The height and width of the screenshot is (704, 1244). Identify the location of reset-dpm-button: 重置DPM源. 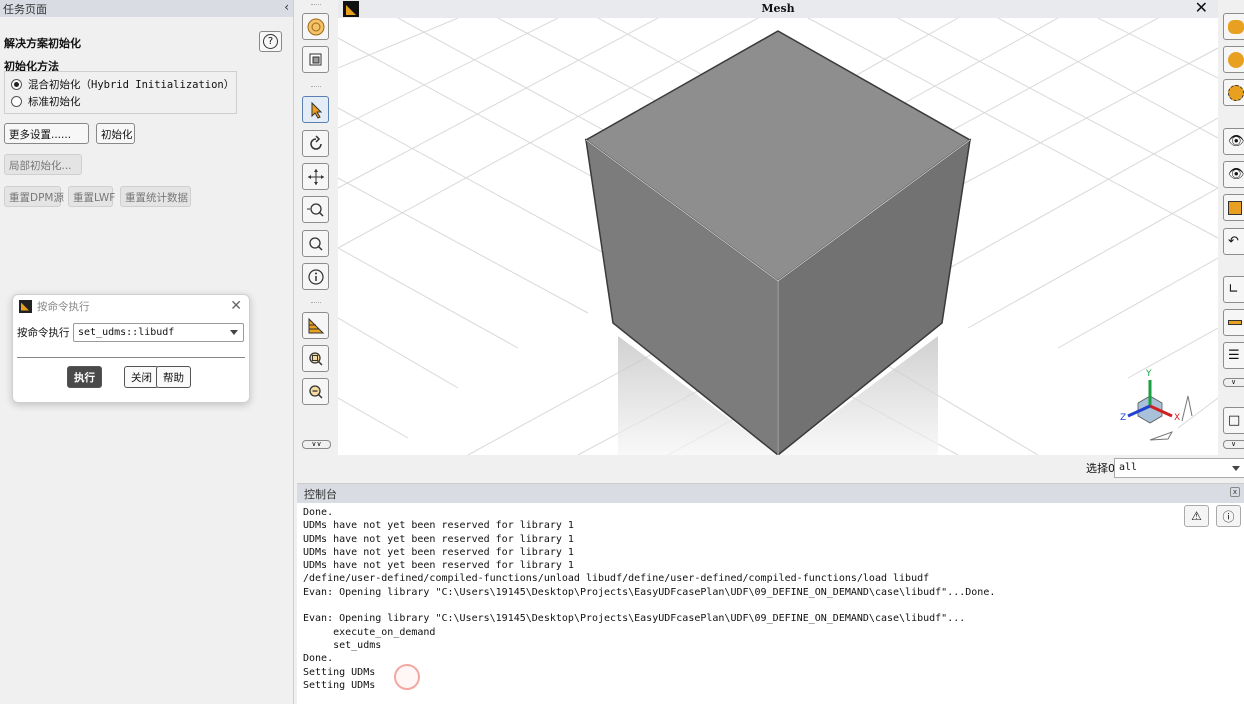
(34, 196).